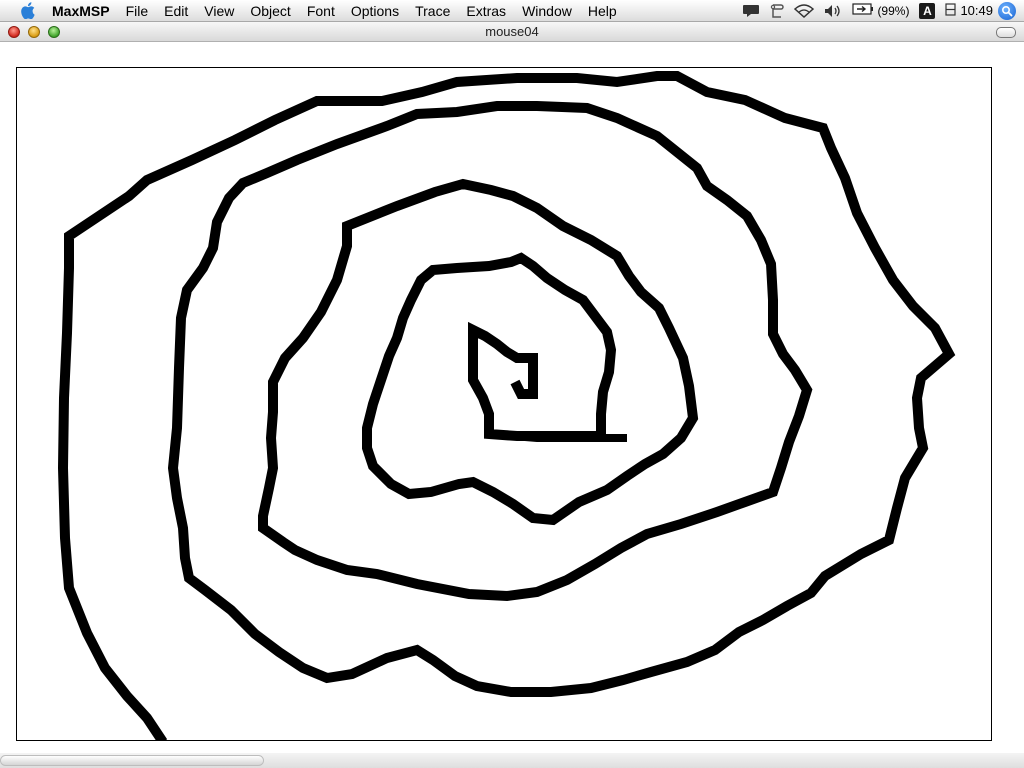 The height and width of the screenshot is (768, 1024). Describe the element at coordinates (321, 11) in the screenshot. I see `menu-font: Font` at that location.